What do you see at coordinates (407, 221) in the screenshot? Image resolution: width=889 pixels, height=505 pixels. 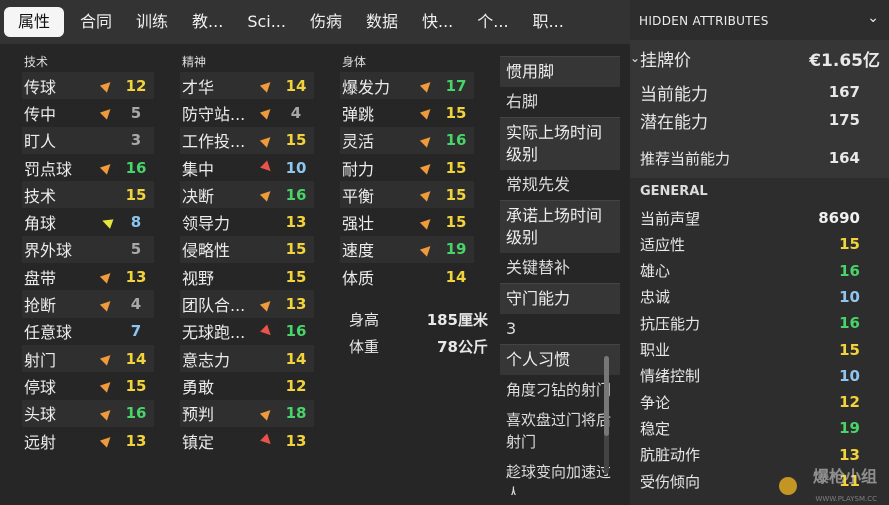 I see `physical-attribute-row: 强壮 ▲ 15` at bounding box center [407, 221].